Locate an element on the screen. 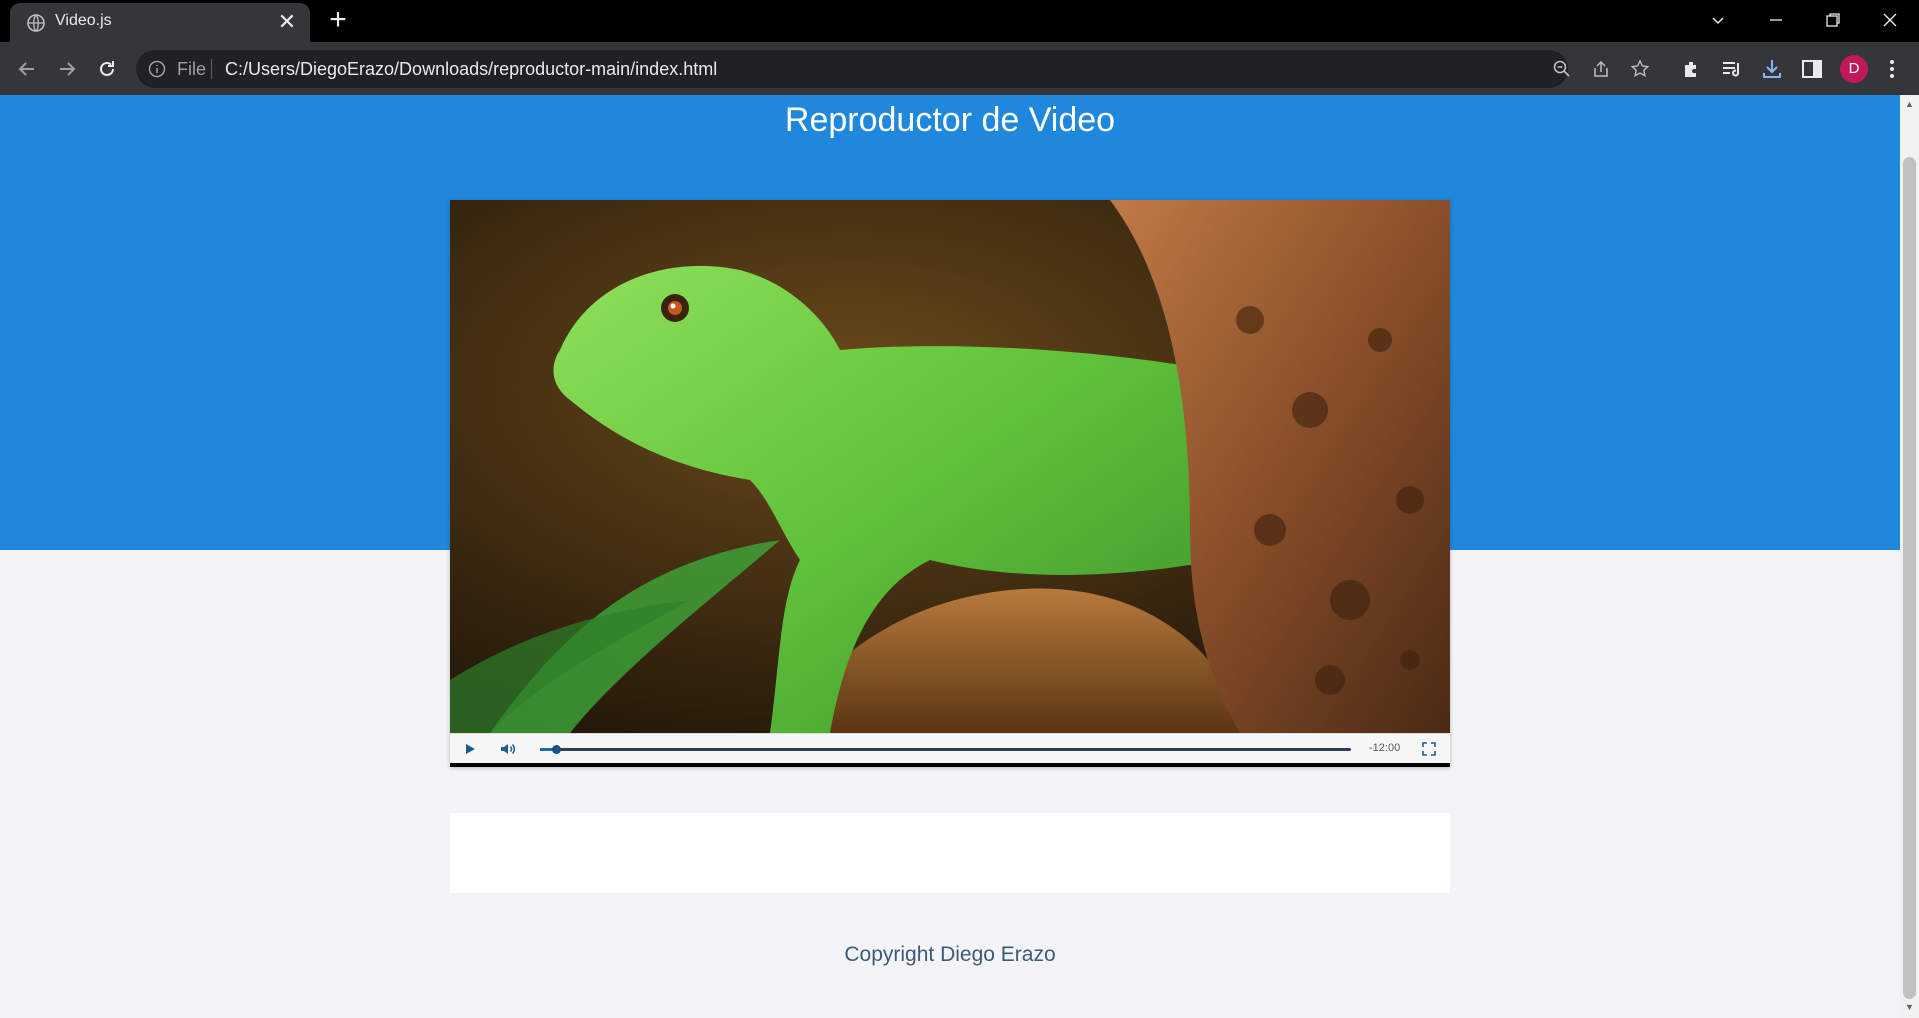  info-icon is located at coordinates (157, 69).